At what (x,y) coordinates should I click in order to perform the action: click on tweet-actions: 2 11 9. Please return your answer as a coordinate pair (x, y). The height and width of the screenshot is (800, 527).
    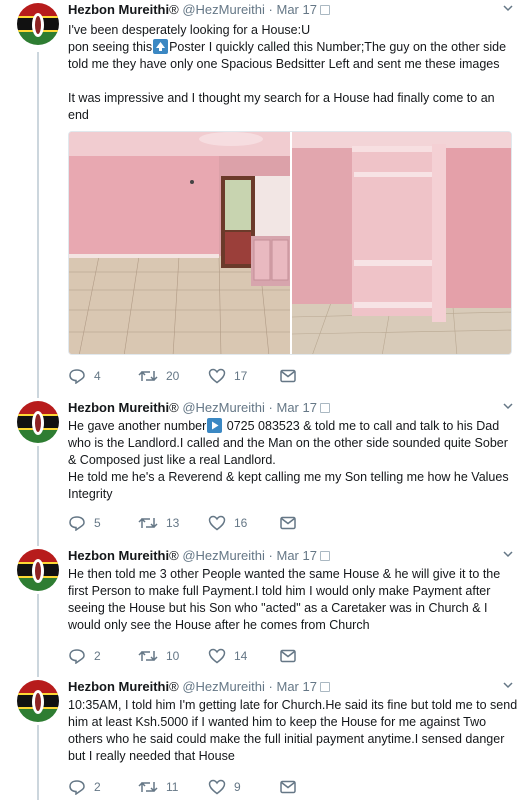
    Looking at the image, I should click on (186, 787).